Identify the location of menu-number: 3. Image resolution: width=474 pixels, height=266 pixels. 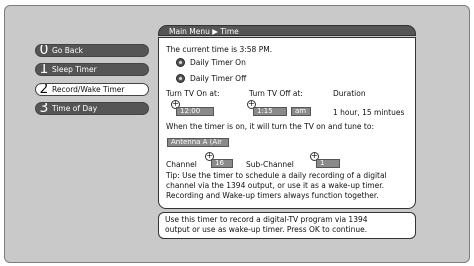
(44, 108).